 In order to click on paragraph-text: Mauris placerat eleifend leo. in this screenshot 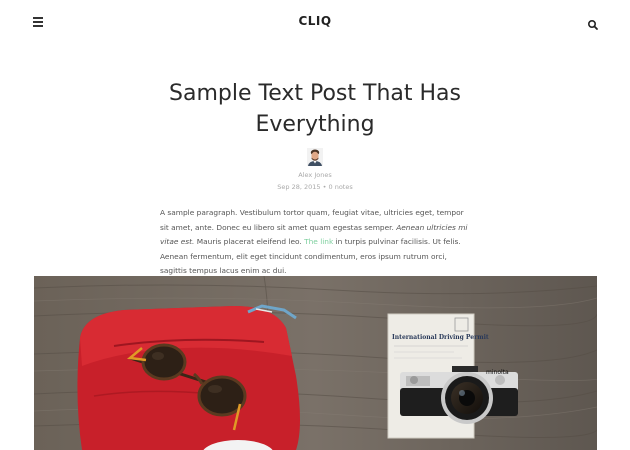, I will do `click(249, 242)`.